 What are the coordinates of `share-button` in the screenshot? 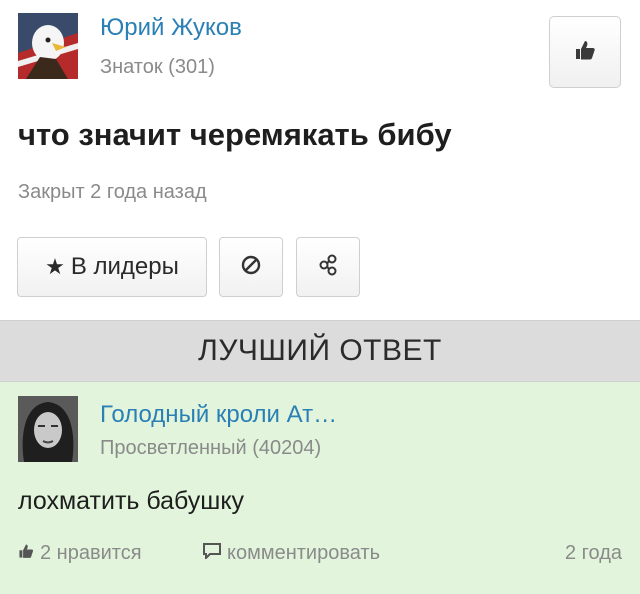 It's located at (328, 267).